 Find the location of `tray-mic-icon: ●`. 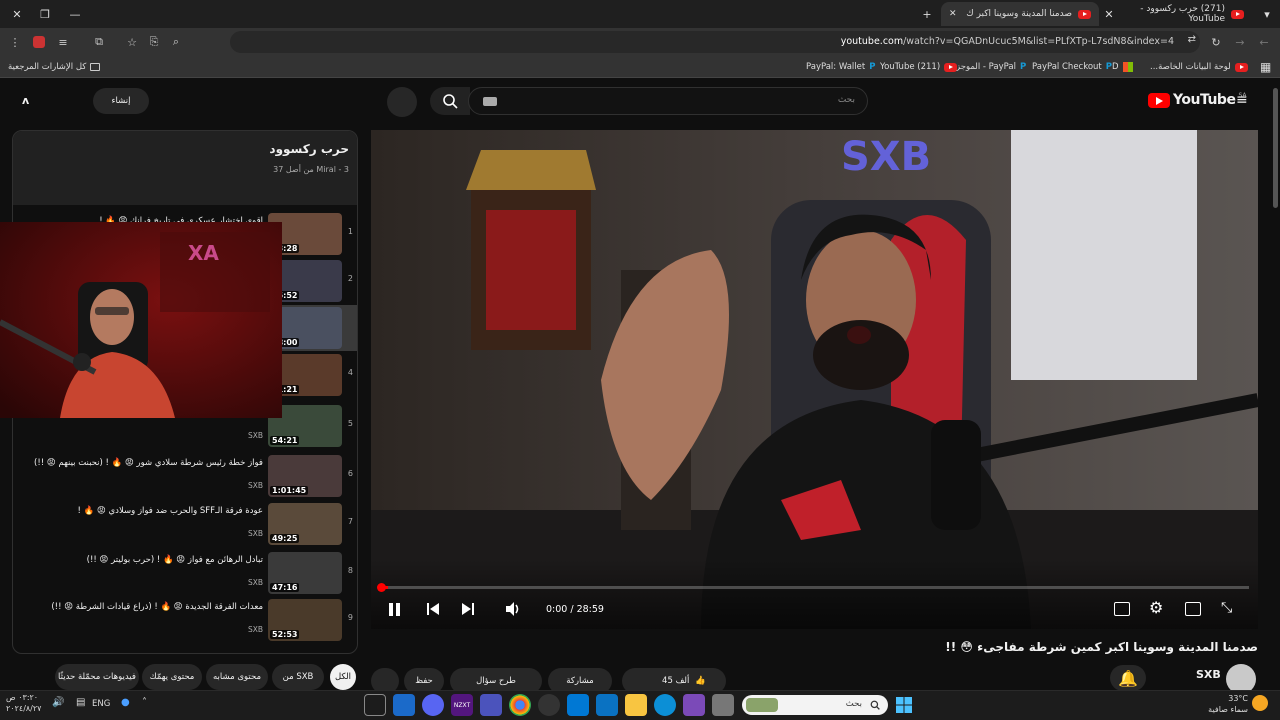

tray-mic-icon: ● is located at coordinates (125, 702).